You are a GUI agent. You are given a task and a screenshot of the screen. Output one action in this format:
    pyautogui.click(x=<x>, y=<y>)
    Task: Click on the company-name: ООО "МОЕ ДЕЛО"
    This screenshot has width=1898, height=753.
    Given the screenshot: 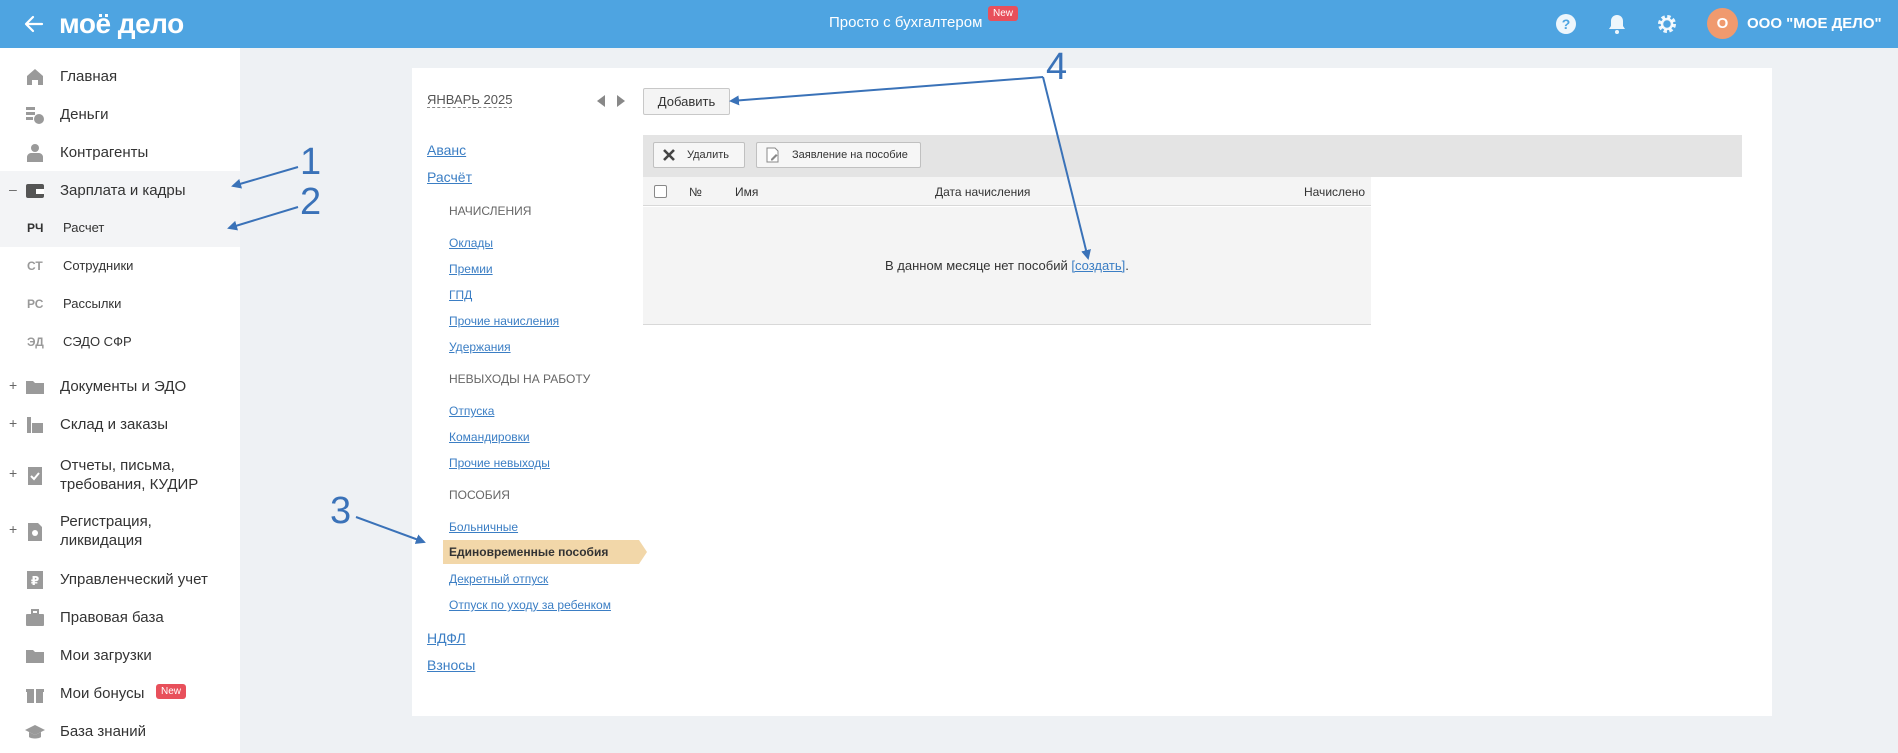 What is the action you would take?
    pyautogui.click(x=1814, y=23)
    